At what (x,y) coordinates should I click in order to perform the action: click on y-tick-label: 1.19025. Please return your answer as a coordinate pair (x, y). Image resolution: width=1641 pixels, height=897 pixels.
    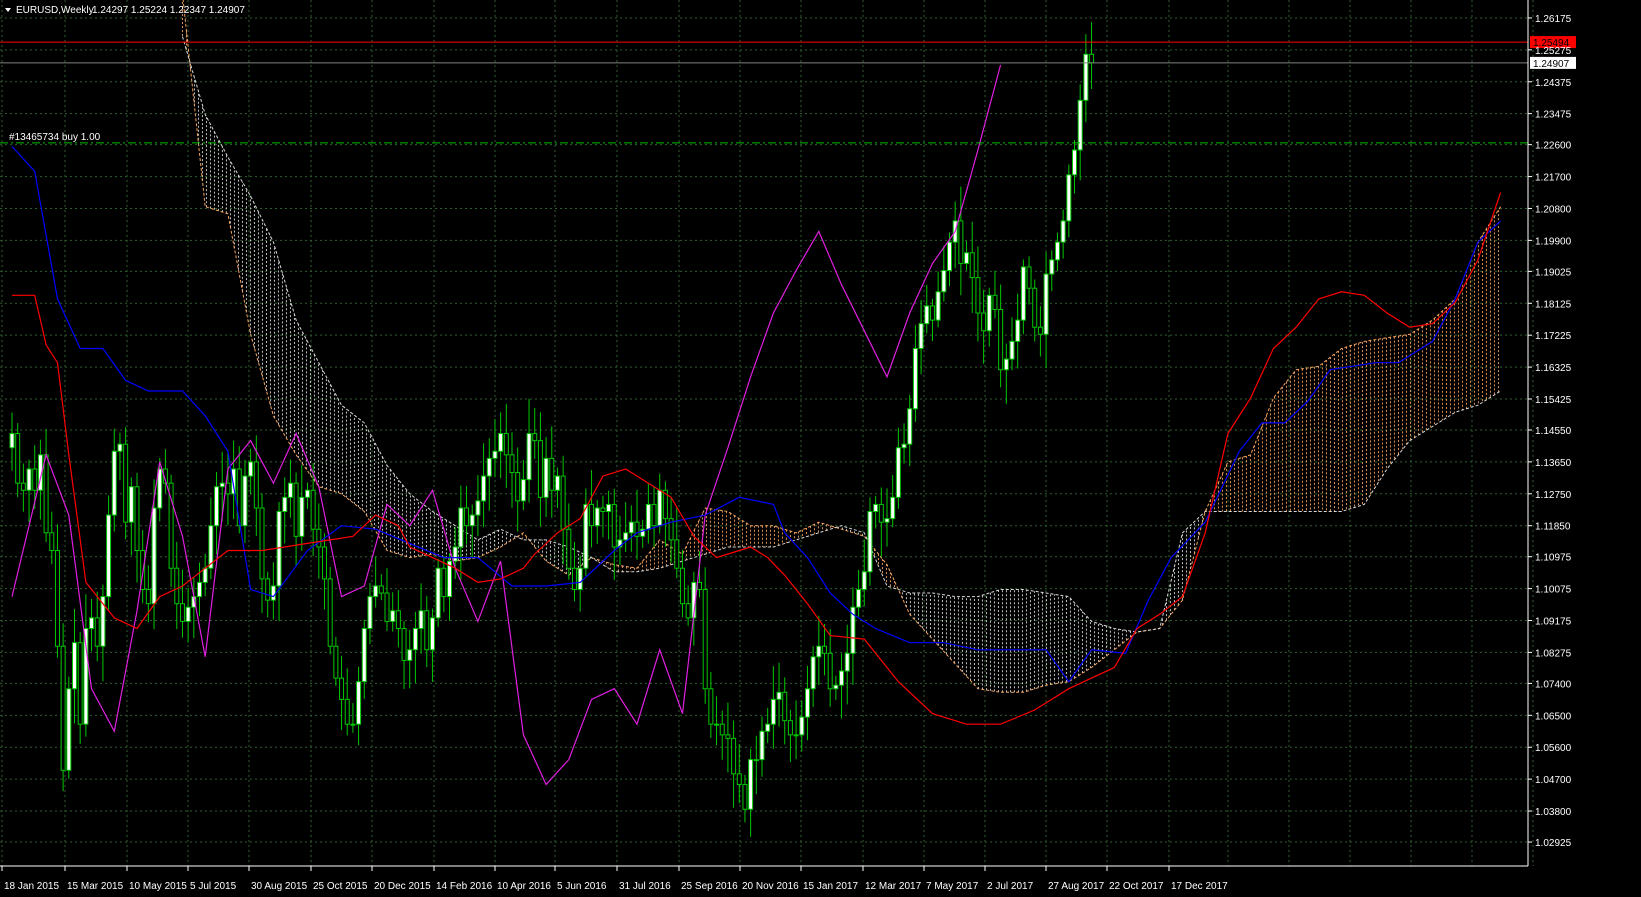
    Looking at the image, I should click on (1553, 272).